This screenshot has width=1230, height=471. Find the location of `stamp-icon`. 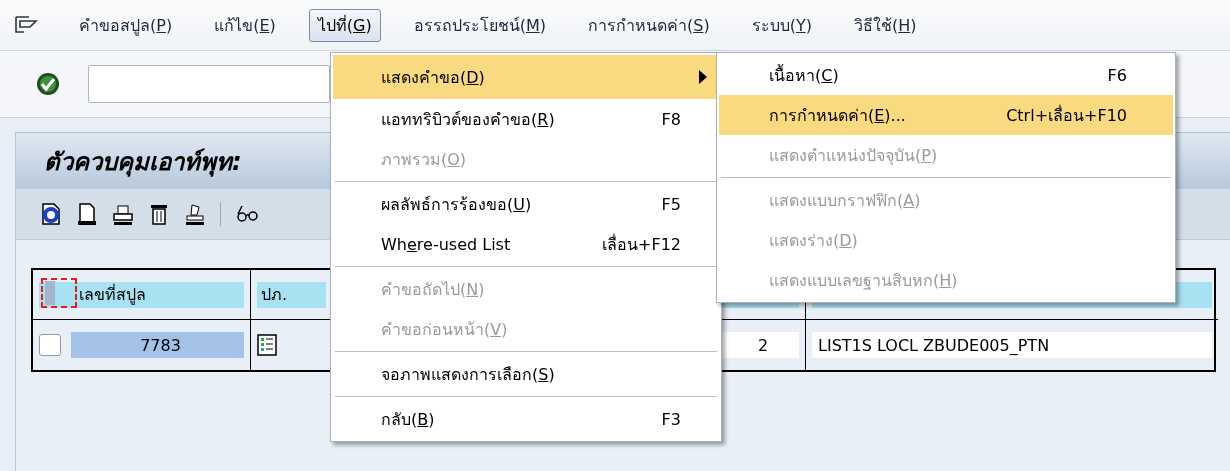

stamp-icon is located at coordinates (195, 214).